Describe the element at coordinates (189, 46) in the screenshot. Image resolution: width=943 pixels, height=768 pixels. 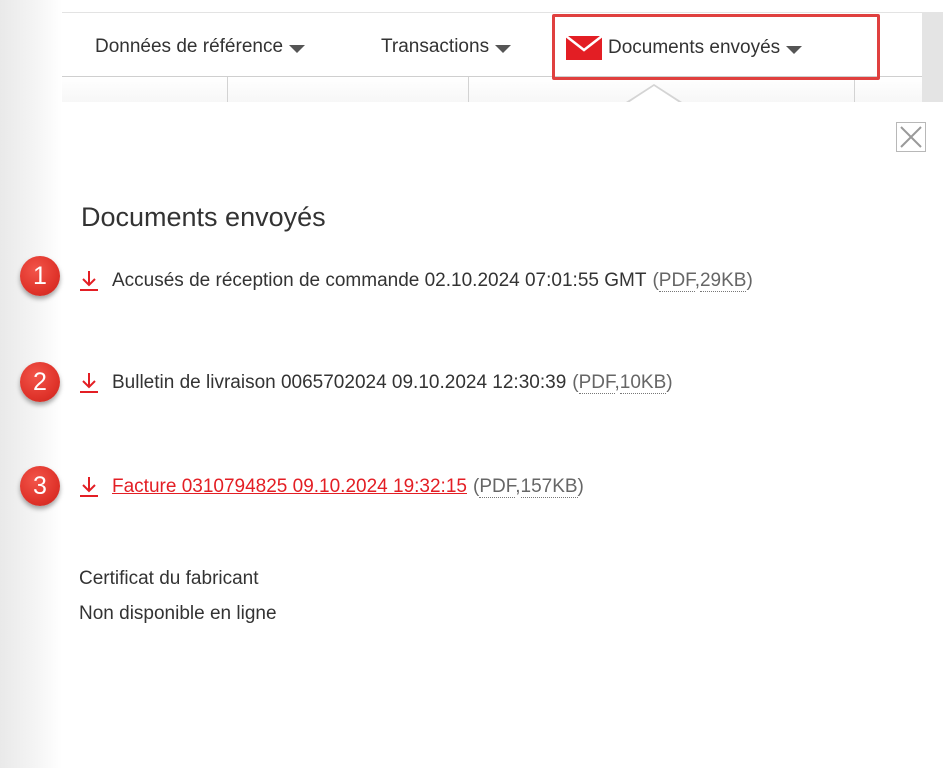
I see `nav-item-label: Données de référence` at that location.